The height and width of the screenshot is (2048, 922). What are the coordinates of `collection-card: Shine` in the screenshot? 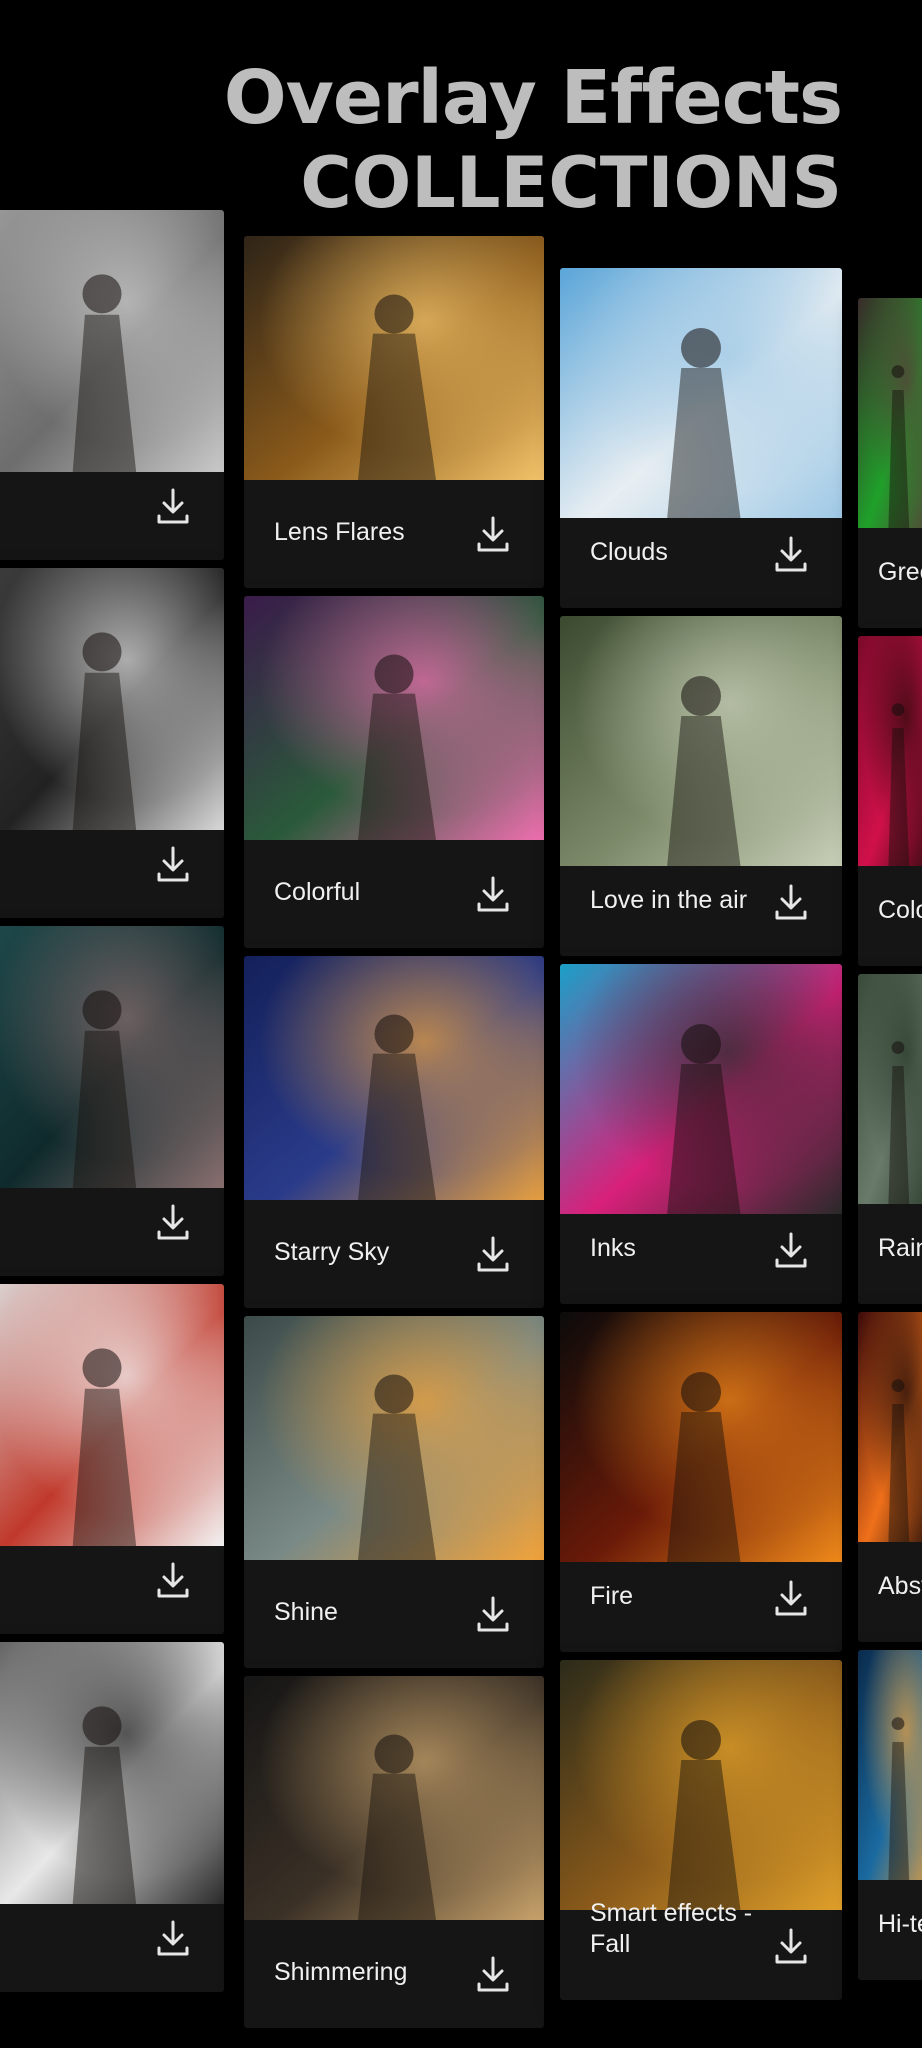 It's located at (394, 1492).